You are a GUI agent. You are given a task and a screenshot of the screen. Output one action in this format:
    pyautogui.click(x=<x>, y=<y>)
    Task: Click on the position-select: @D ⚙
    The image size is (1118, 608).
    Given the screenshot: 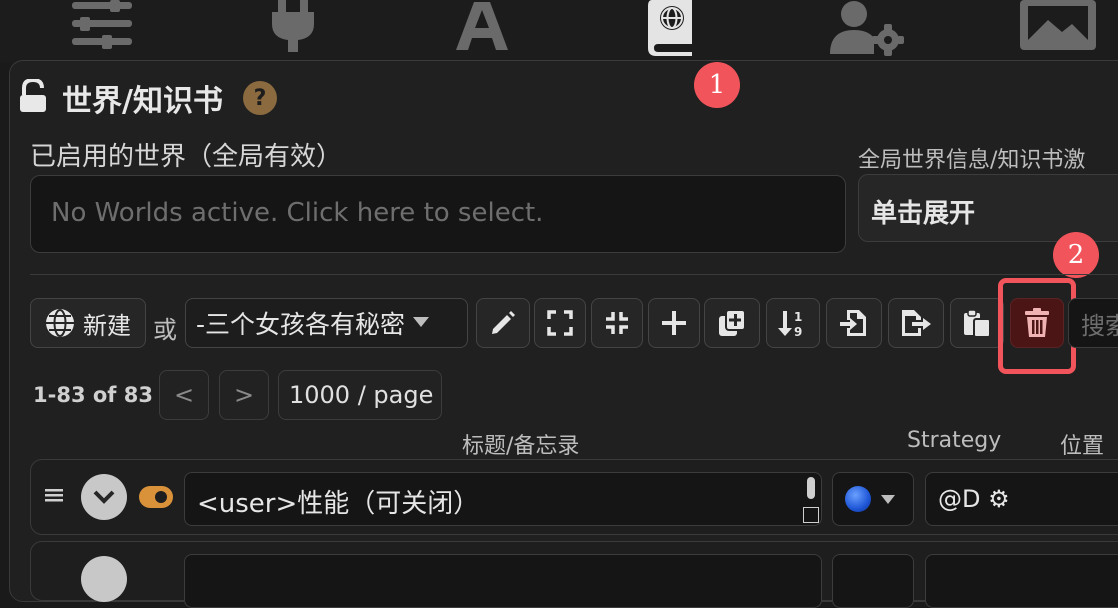 What is the action you would take?
    pyautogui.click(x=1021, y=499)
    